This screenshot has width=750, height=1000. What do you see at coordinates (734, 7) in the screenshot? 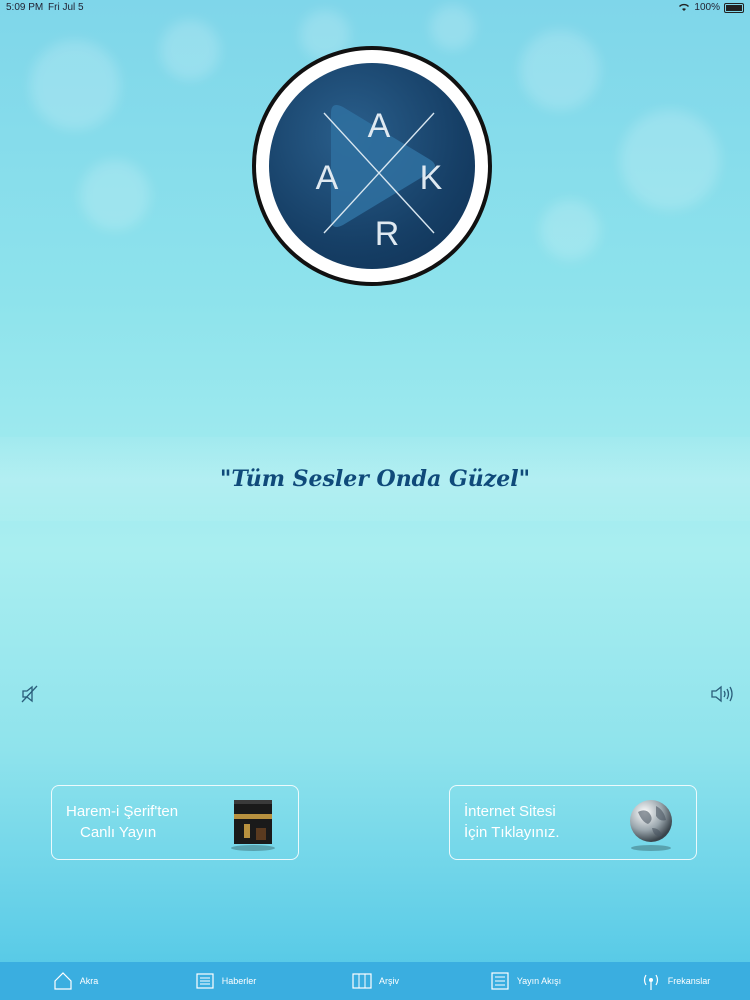
I see `battery-icon` at bounding box center [734, 7].